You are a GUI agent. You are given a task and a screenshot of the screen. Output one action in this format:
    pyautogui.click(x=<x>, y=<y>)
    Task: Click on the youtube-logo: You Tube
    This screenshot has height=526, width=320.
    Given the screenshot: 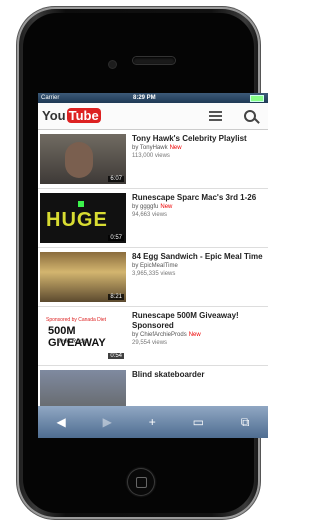 What is the action you would take?
    pyautogui.click(x=71, y=115)
    